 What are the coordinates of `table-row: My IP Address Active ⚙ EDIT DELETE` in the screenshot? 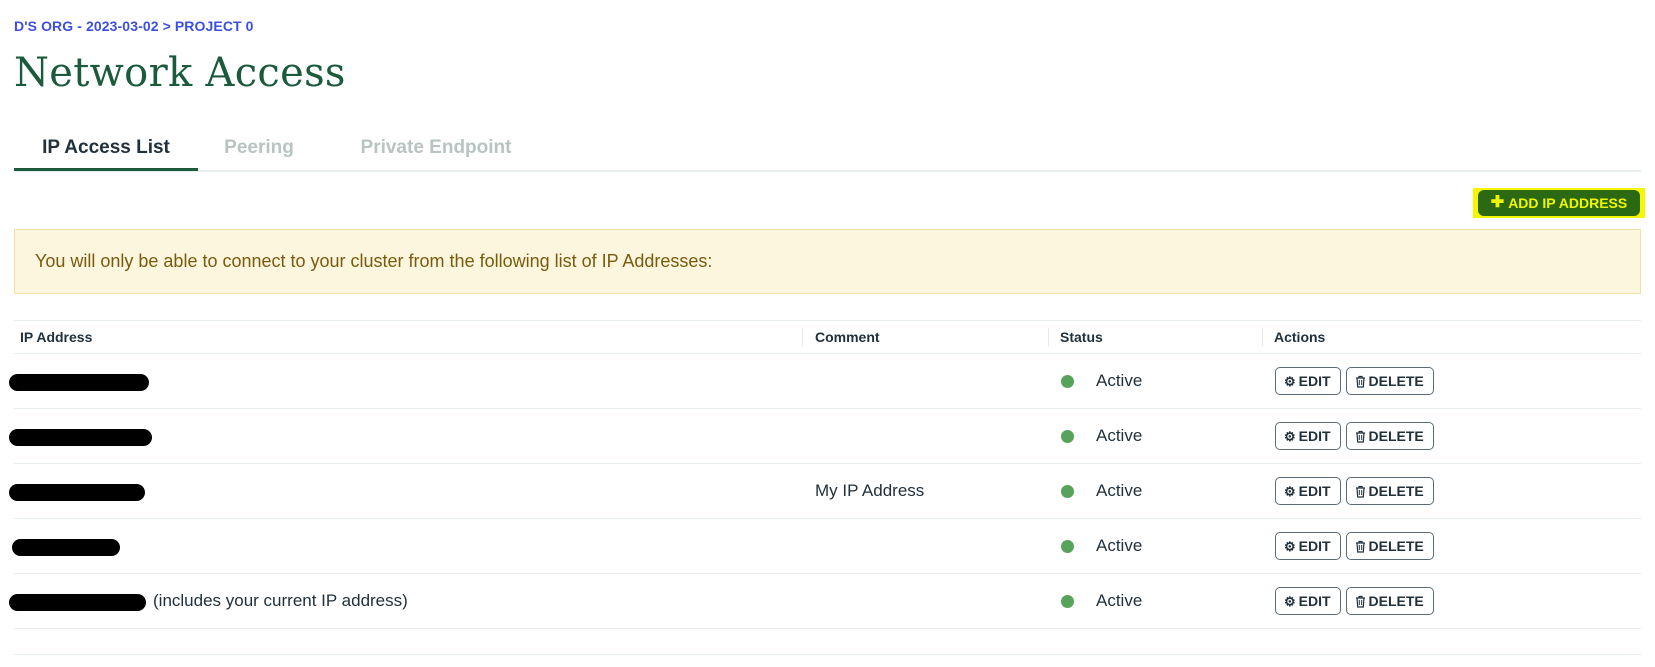 It's located at (825, 491).